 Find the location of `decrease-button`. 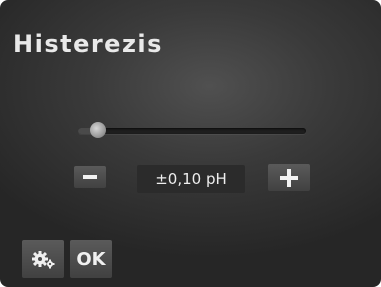

decrease-button is located at coordinates (90, 177).